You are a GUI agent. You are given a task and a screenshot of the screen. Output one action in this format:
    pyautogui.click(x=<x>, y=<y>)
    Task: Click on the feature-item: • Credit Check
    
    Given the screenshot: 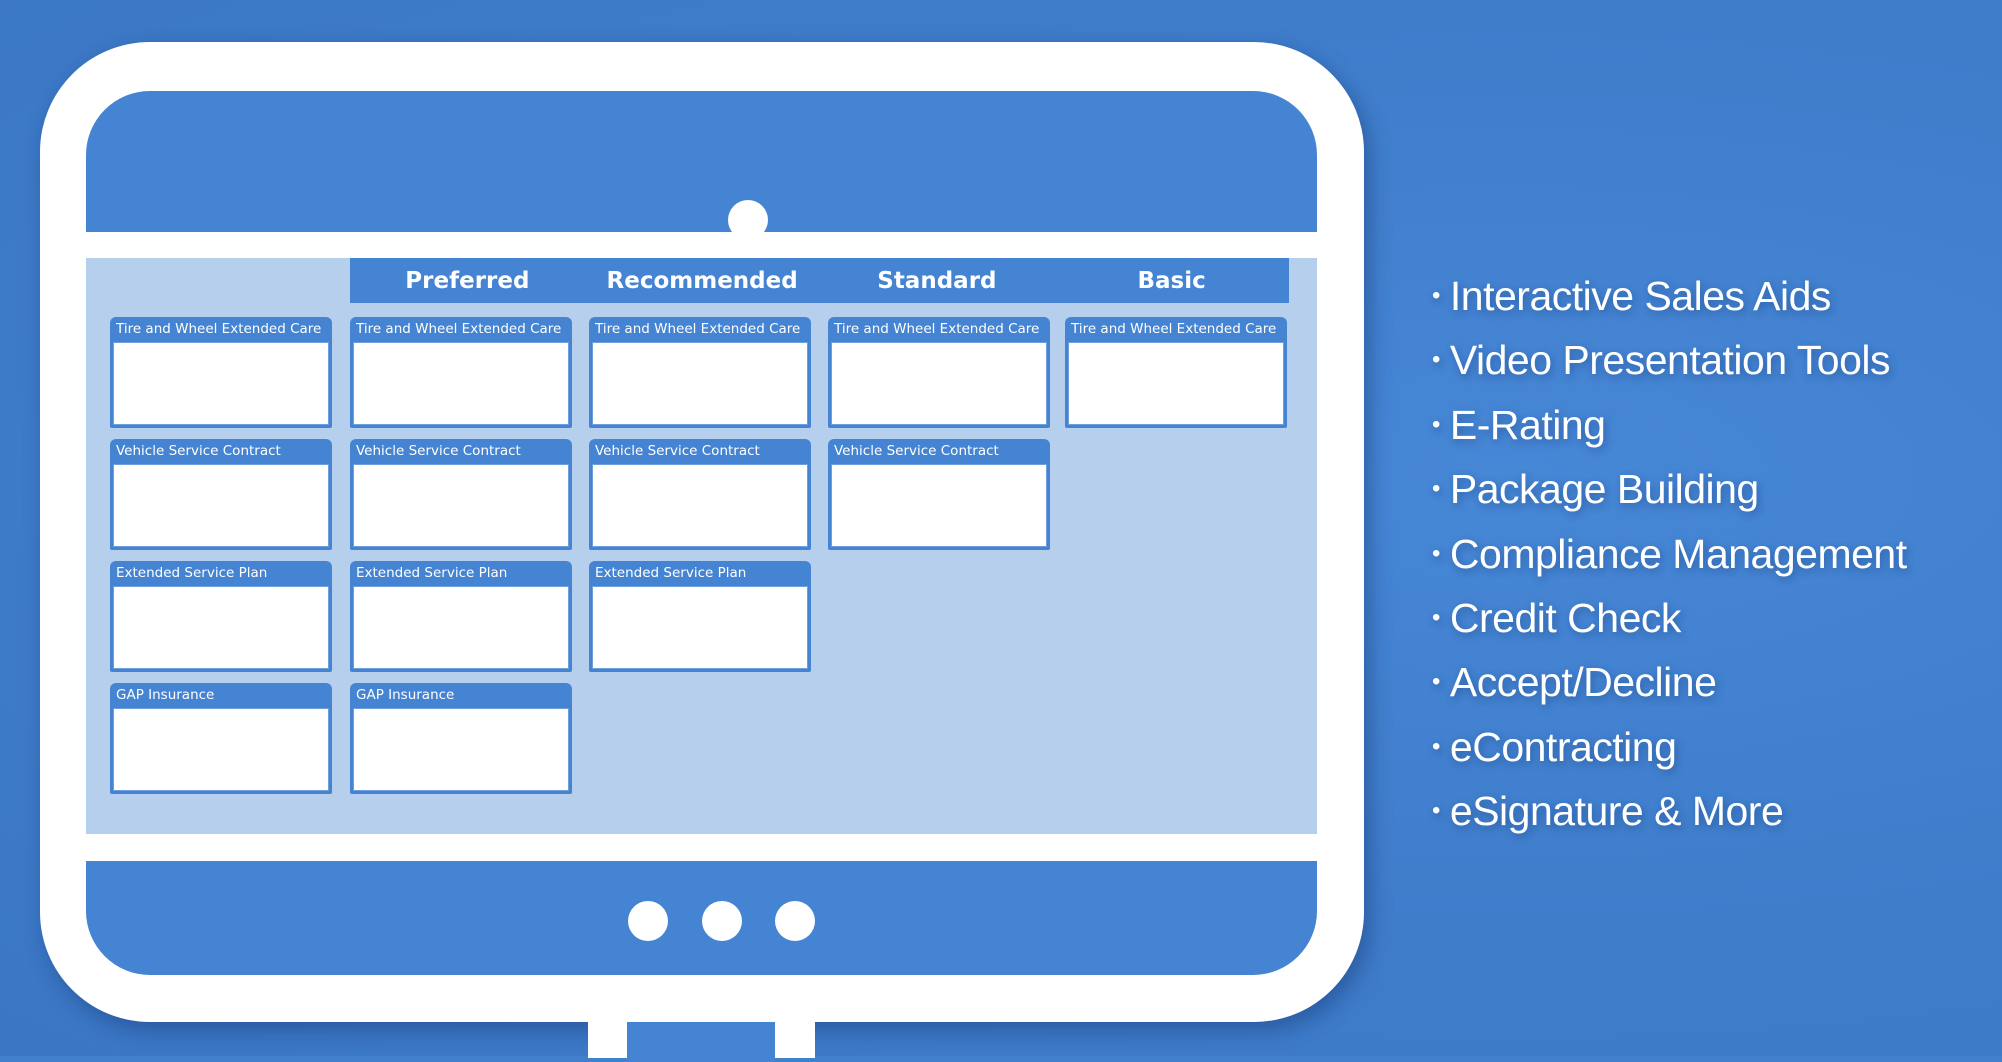 What is the action you would take?
    pyautogui.click(x=1669, y=618)
    